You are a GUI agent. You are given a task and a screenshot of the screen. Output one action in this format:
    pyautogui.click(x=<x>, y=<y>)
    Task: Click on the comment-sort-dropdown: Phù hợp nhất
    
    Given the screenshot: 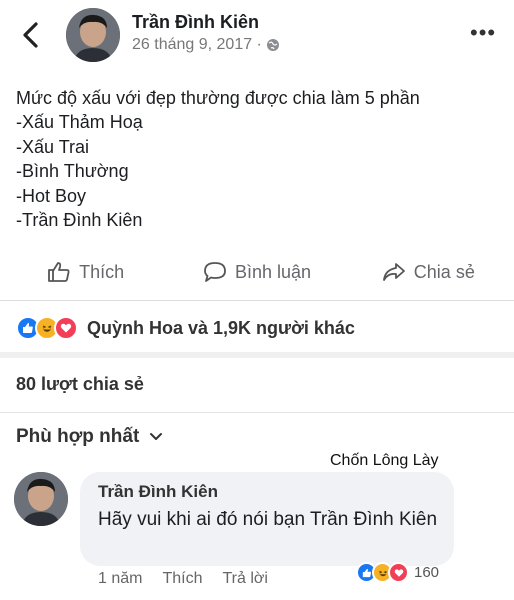 What is the action you would take?
    pyautogui.click(x=89, y=437)
    